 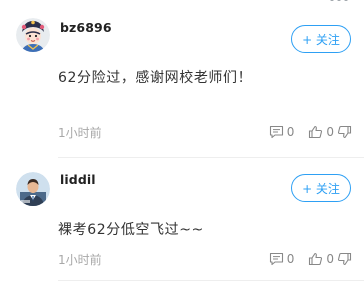 I want to click on username: bz6896, so click(x=86, y=27).